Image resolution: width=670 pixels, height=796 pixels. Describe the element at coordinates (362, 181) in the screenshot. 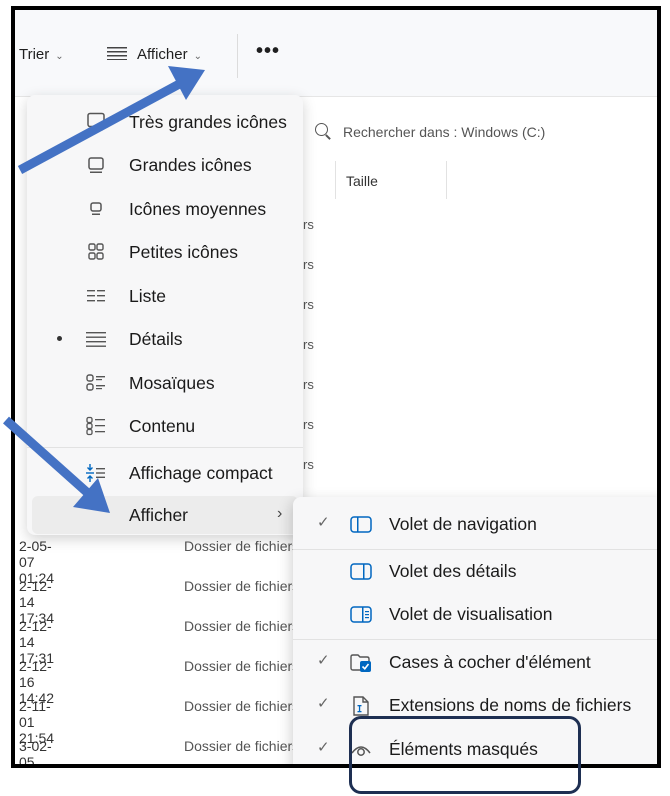

I see `column-header-label: Taille` at that location.